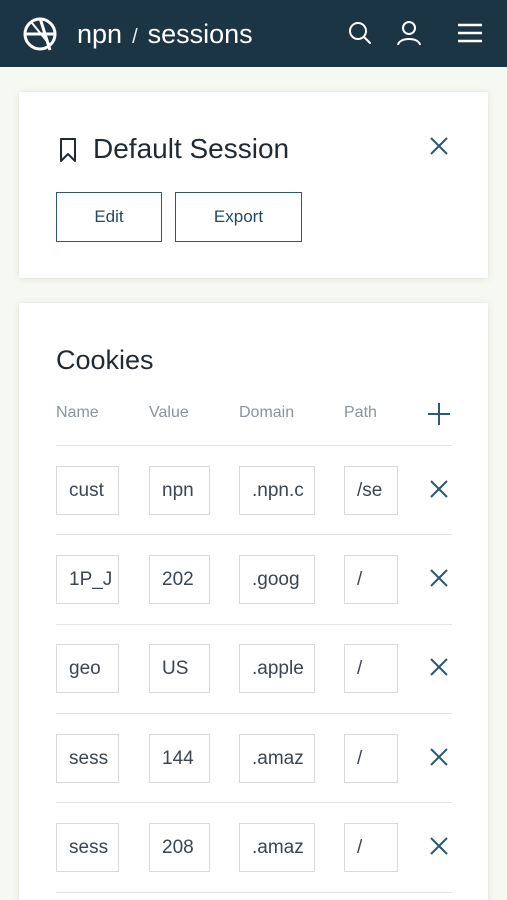 The width and height of the screenshot is (507, 900). Describe the element at coordinates (77, 412) in the screenshot. I see `column-header-name: Name` at that location.